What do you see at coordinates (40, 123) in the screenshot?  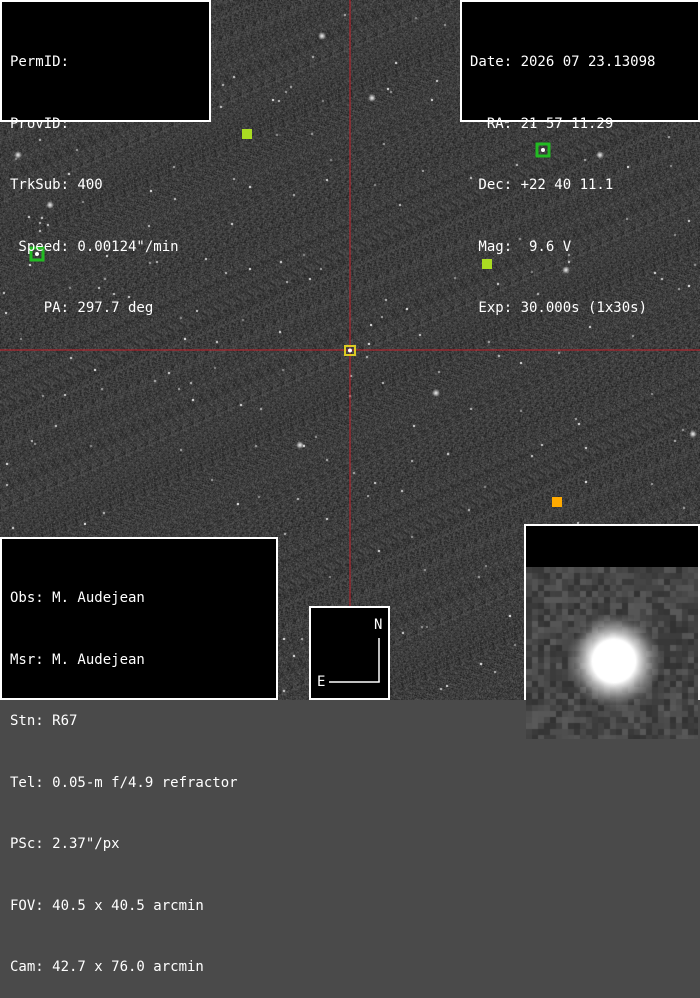 I see `prov-id-line: ProvID:` at bounding box center [40, 123].